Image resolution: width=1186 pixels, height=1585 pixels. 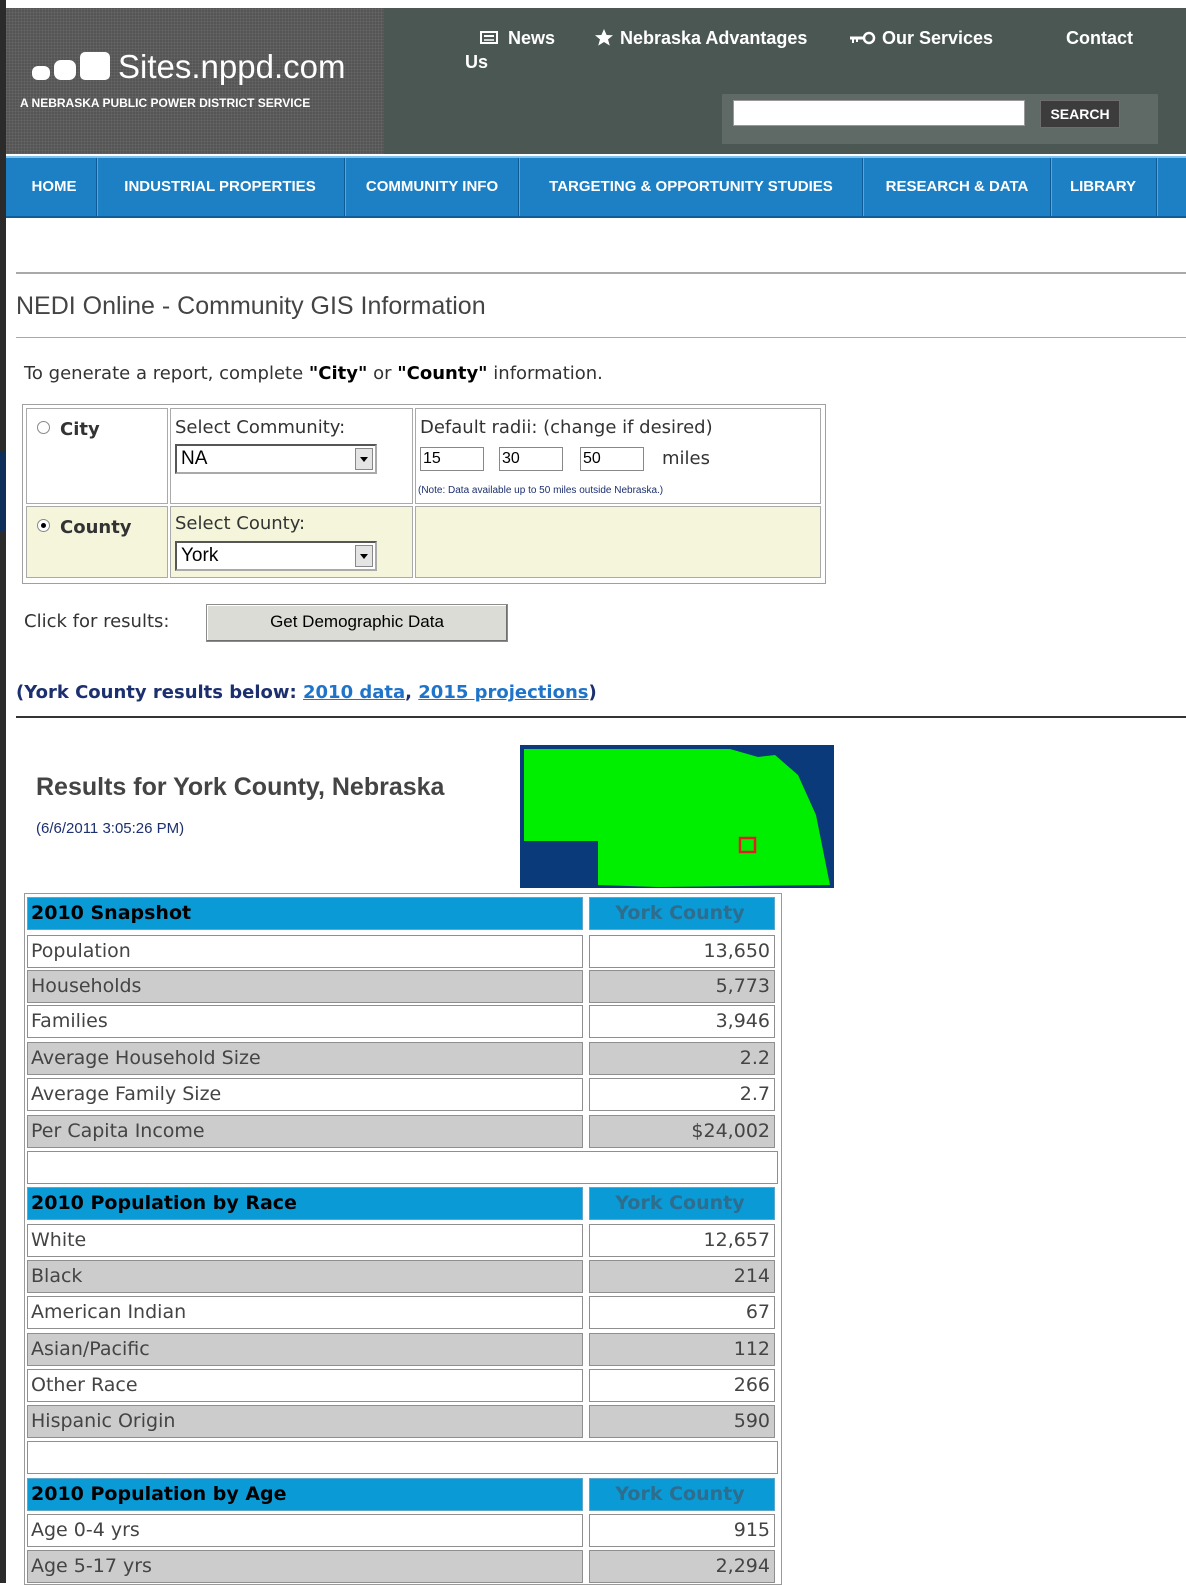 What do you see at coordinates (503, 692) in the screenshot?
I see `link-2015-projections: 2015 projections` at bounding box center [503, 692].